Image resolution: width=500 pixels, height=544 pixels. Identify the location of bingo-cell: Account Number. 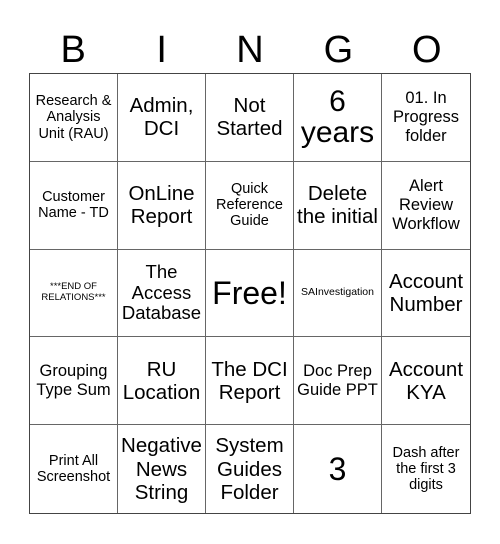
(426, 294).